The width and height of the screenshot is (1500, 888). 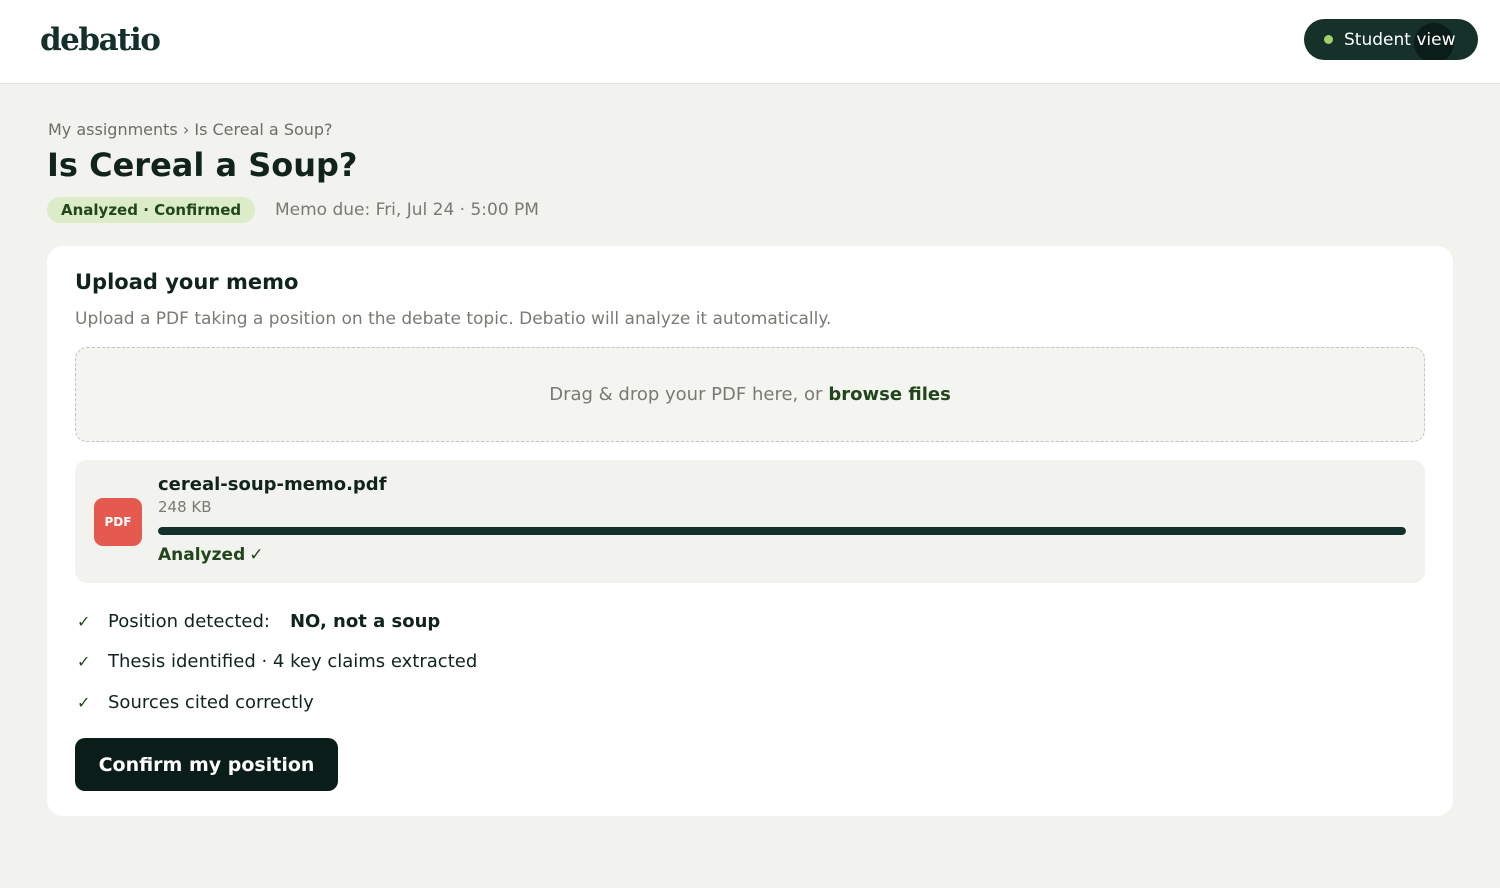 I want to click on logo: debatio, so click(x=100, y=40).